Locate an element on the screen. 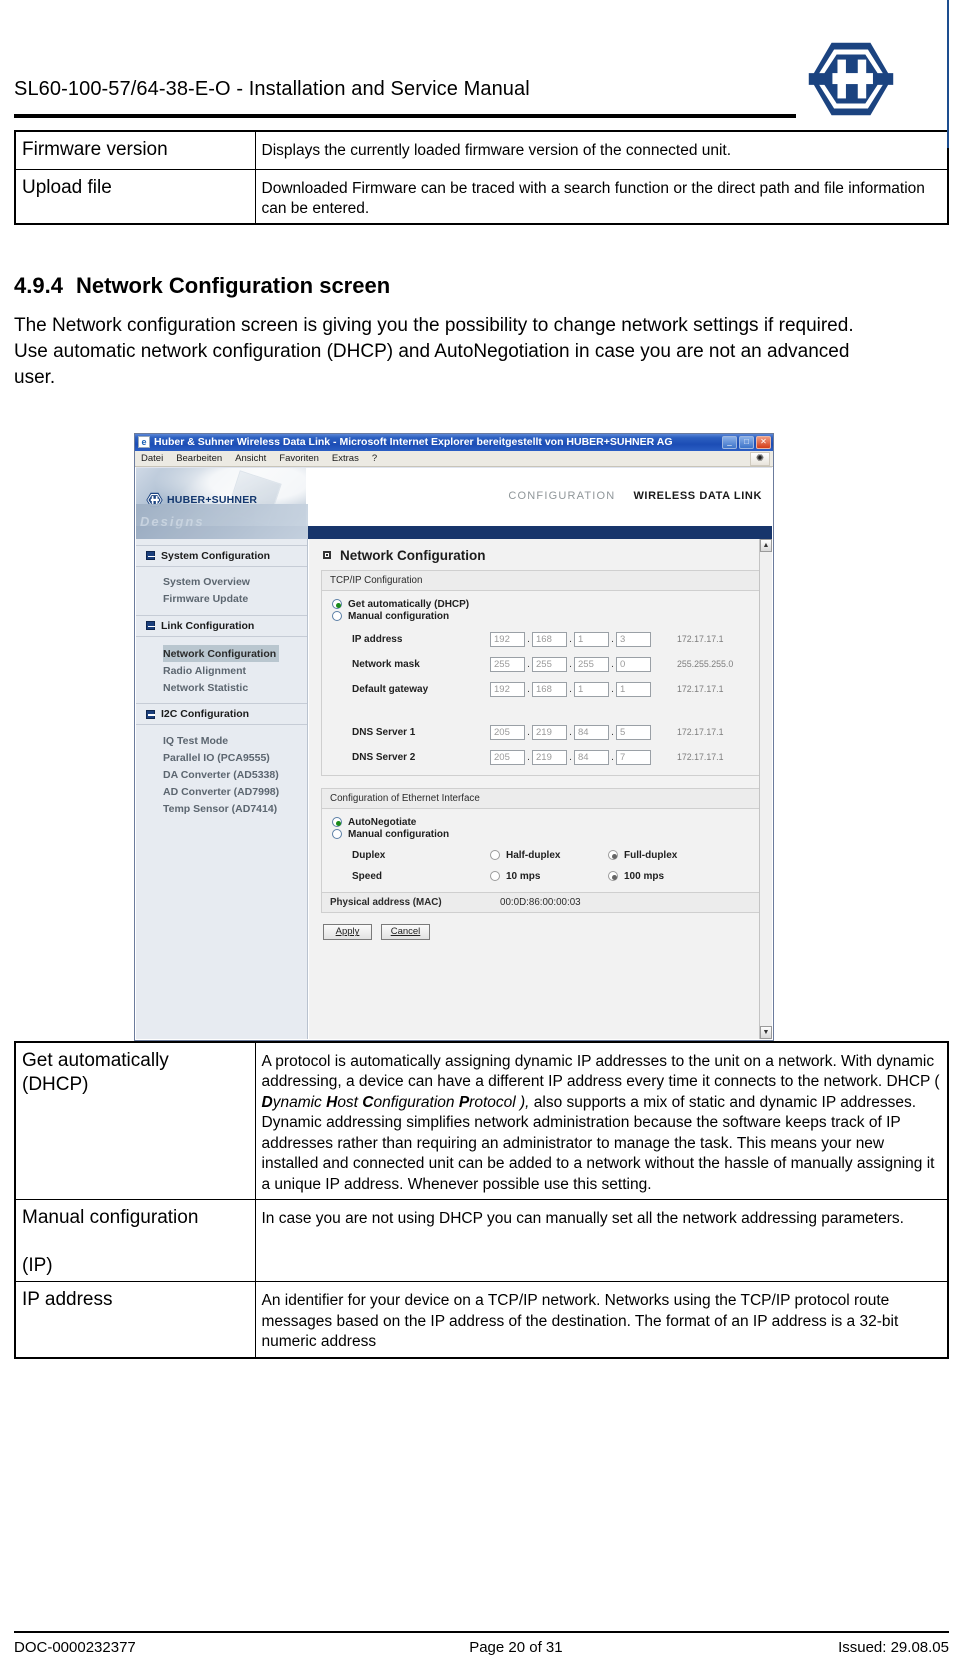 The height and width of the screenshot is (1679, 967). option-100-mps: 100 mps is located at coordinates (667, 876).